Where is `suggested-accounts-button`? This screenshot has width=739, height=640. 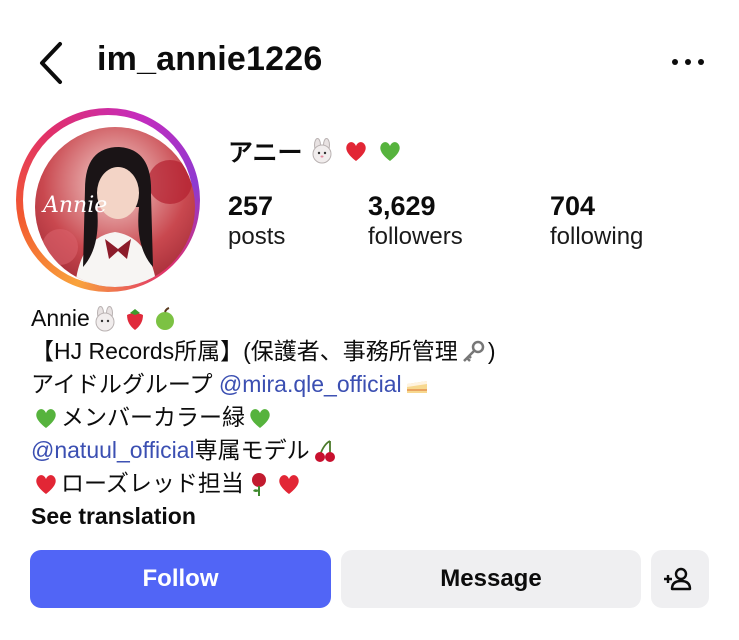 suggested-accounts-button is located at coordinates (680, 579).